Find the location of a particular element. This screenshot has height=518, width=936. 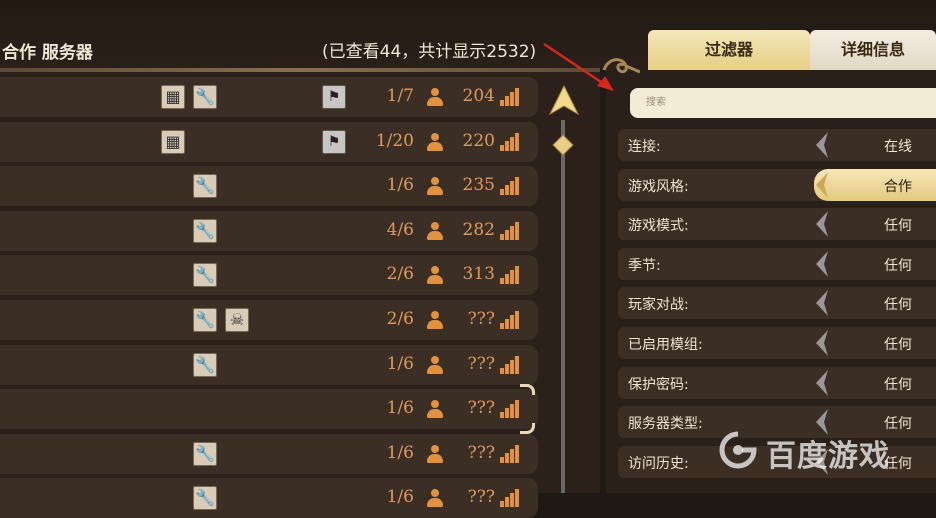

skull-icon: ☠ is located at coordinates (237, 320).